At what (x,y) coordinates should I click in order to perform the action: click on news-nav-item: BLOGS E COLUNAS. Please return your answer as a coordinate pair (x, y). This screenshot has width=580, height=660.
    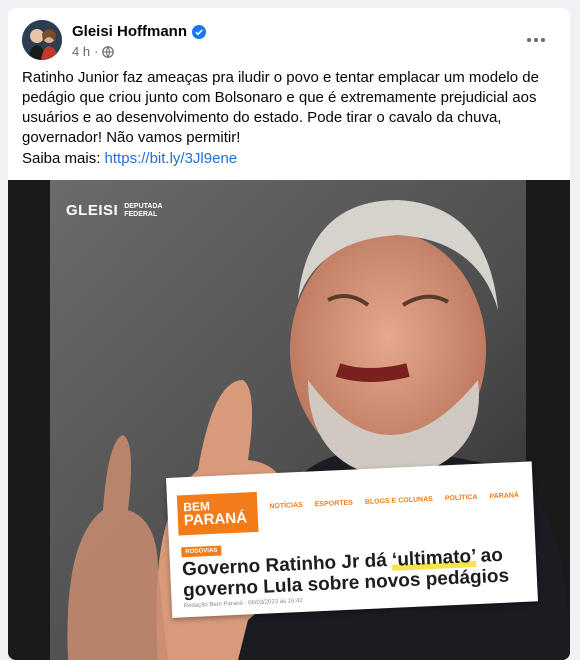
    Looking at the image, I should click on (399, 500).